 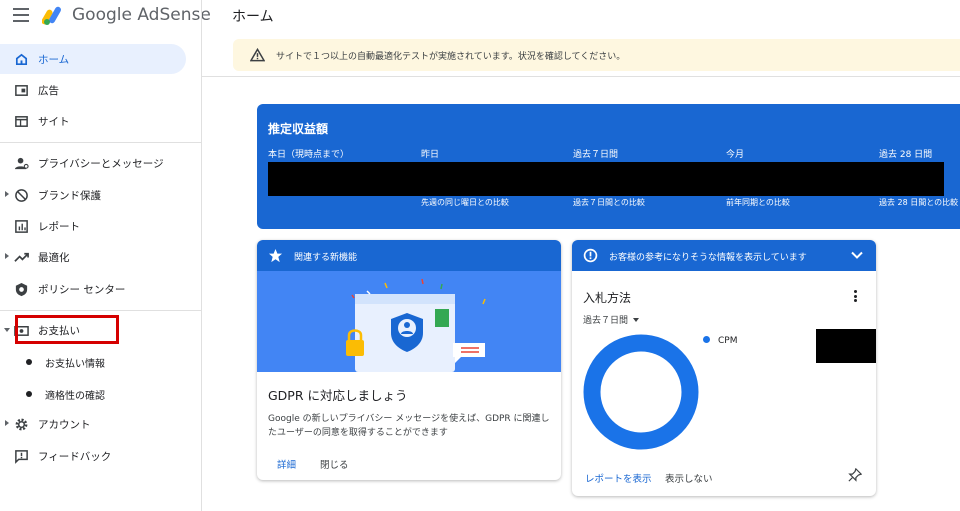 I want to click on sidebar-subitem-eligibility: 適格性の確認, so click(x=93, y=393).